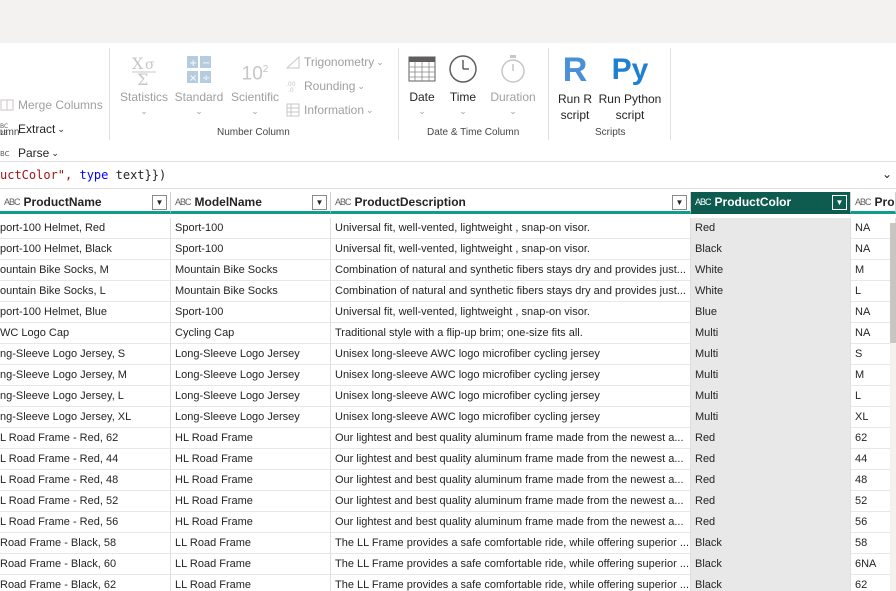 Image resolution: width=896 pixels, height=591 pixels. What do you see at coordinates (83, 175) in the screenshot?
I see `formula-text: uctColor", type text}})` at bounding box center [83, 175].